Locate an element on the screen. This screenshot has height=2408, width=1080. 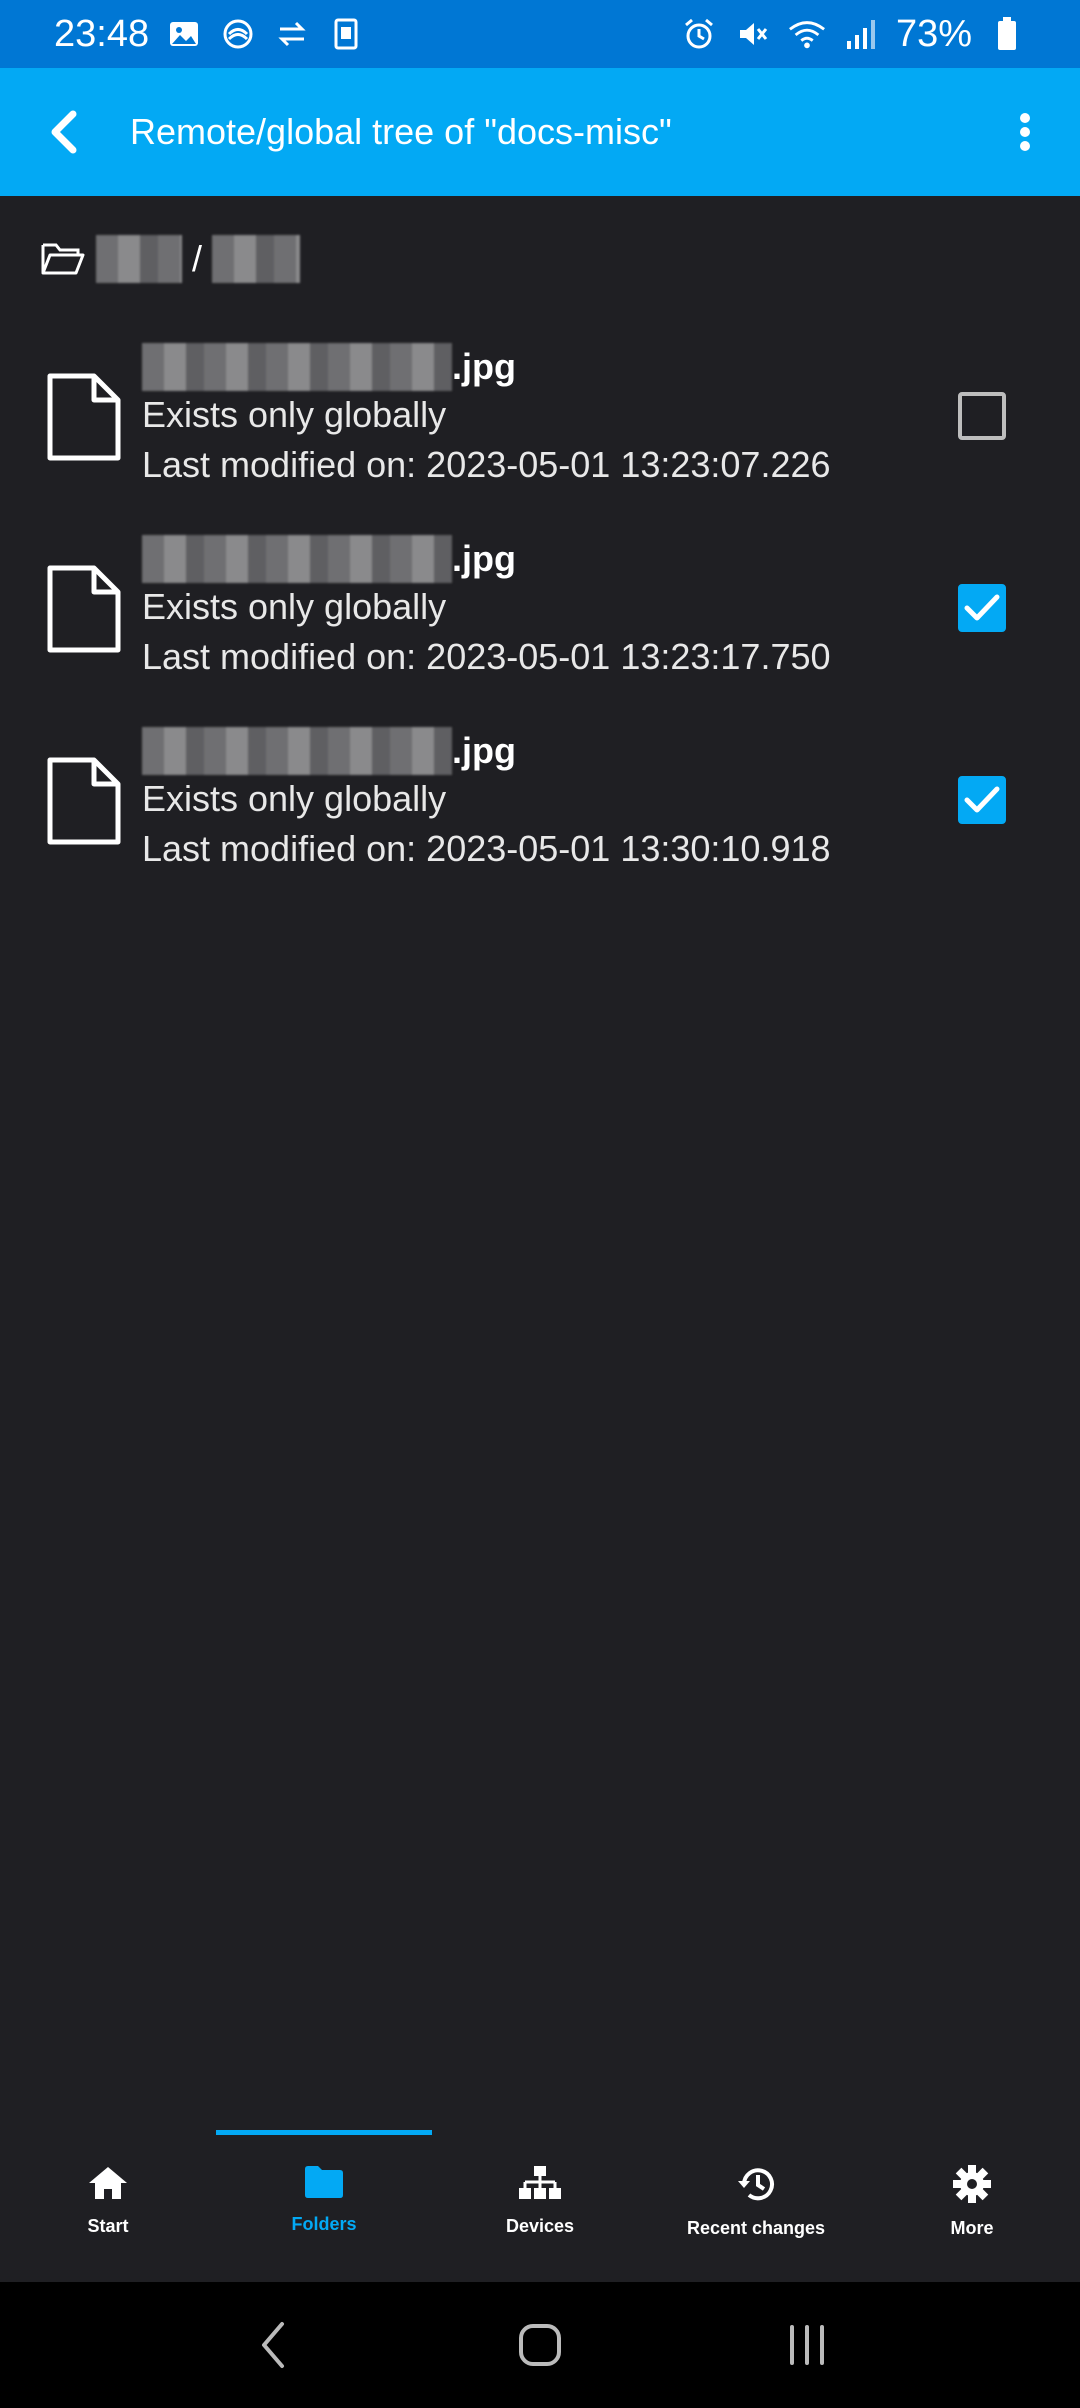
chevron-left-icon is located at coordinates (64, 132).